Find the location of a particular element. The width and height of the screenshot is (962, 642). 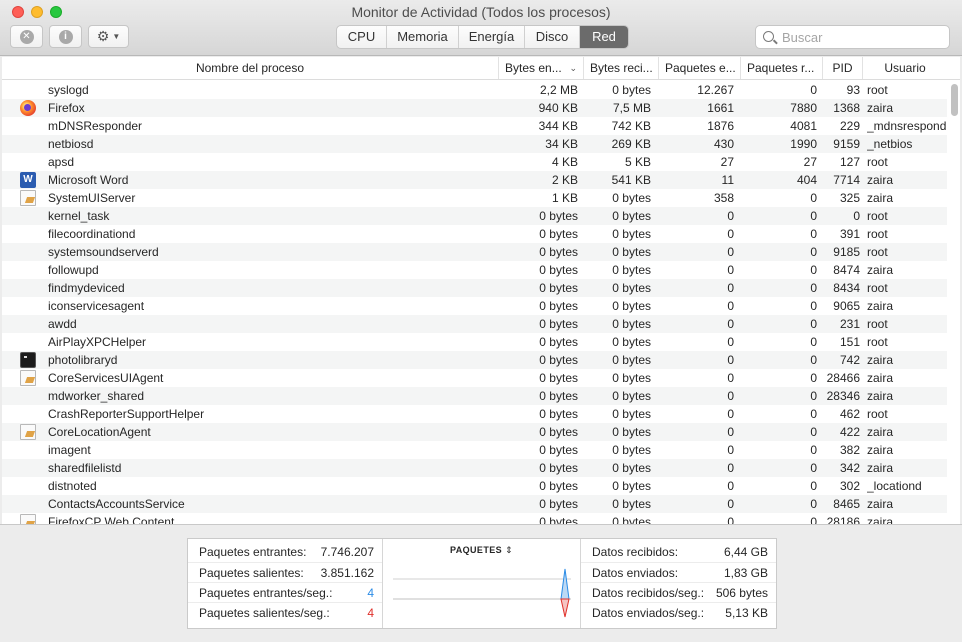

table-row: syslogd 2,2 MB 0 bytes 12.267 0 93 root is located at coordinates (474, 90).